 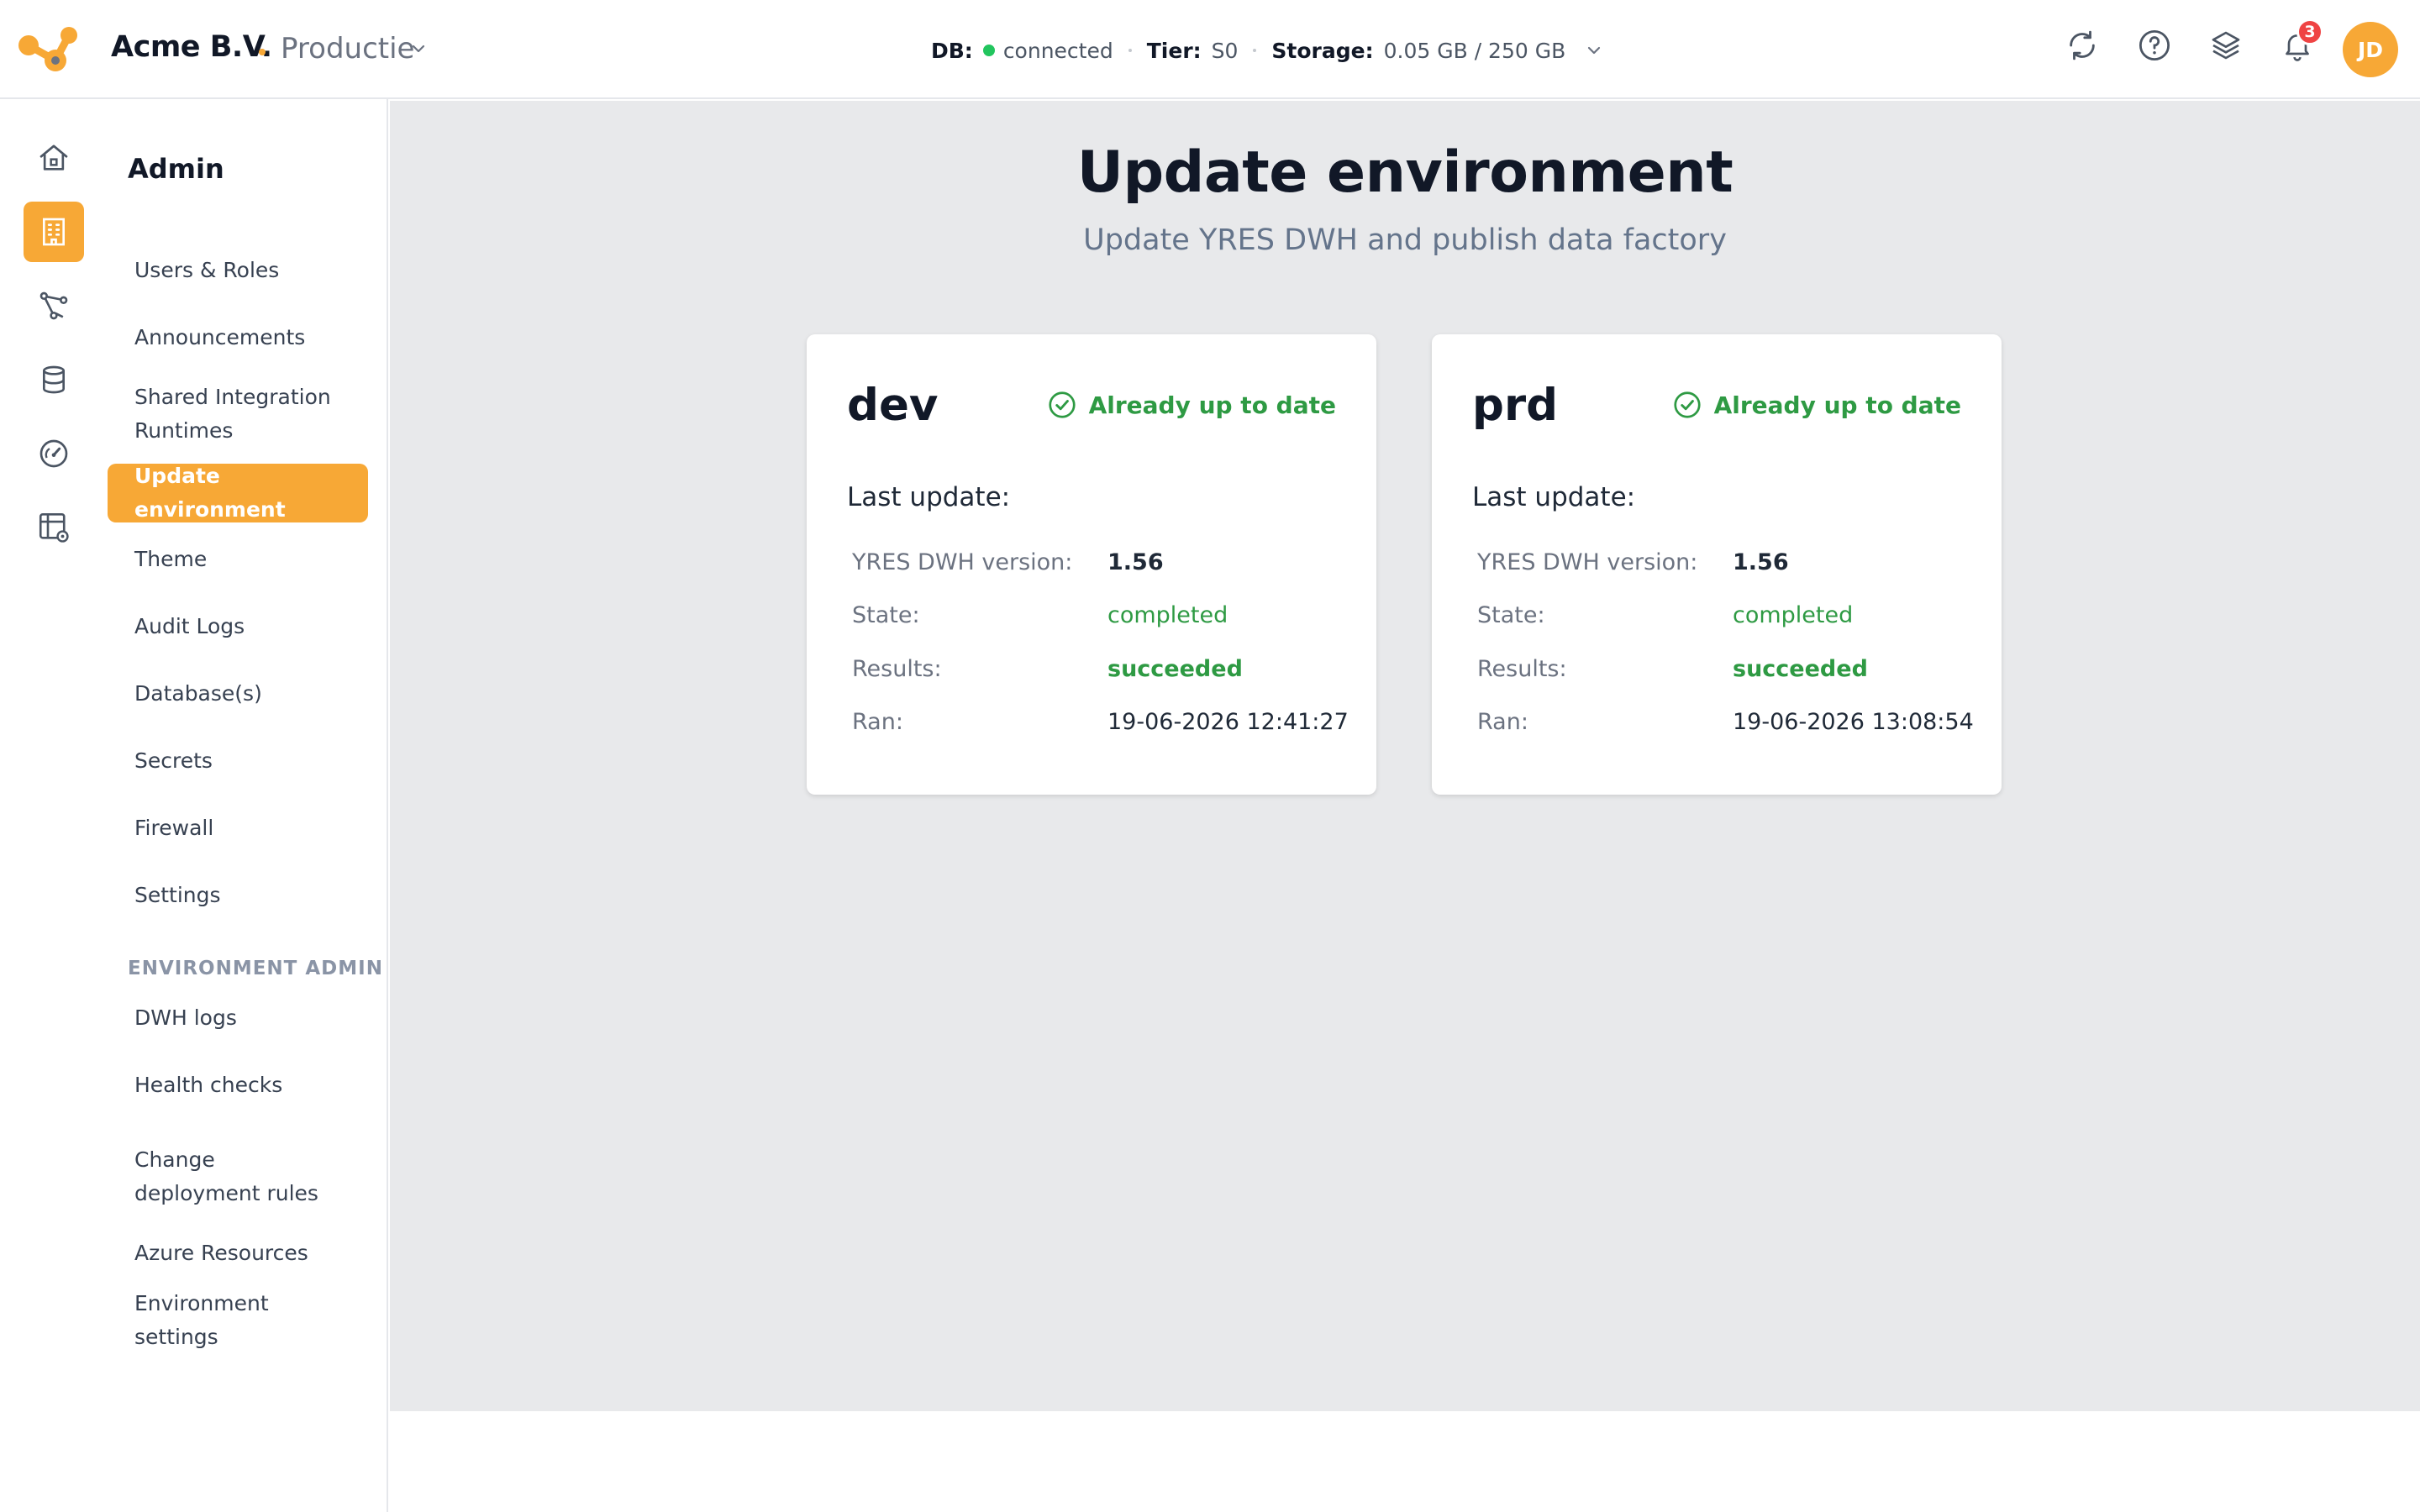 I want to click on sidebar-item-settings: Settings, so click(x=238, y=895).